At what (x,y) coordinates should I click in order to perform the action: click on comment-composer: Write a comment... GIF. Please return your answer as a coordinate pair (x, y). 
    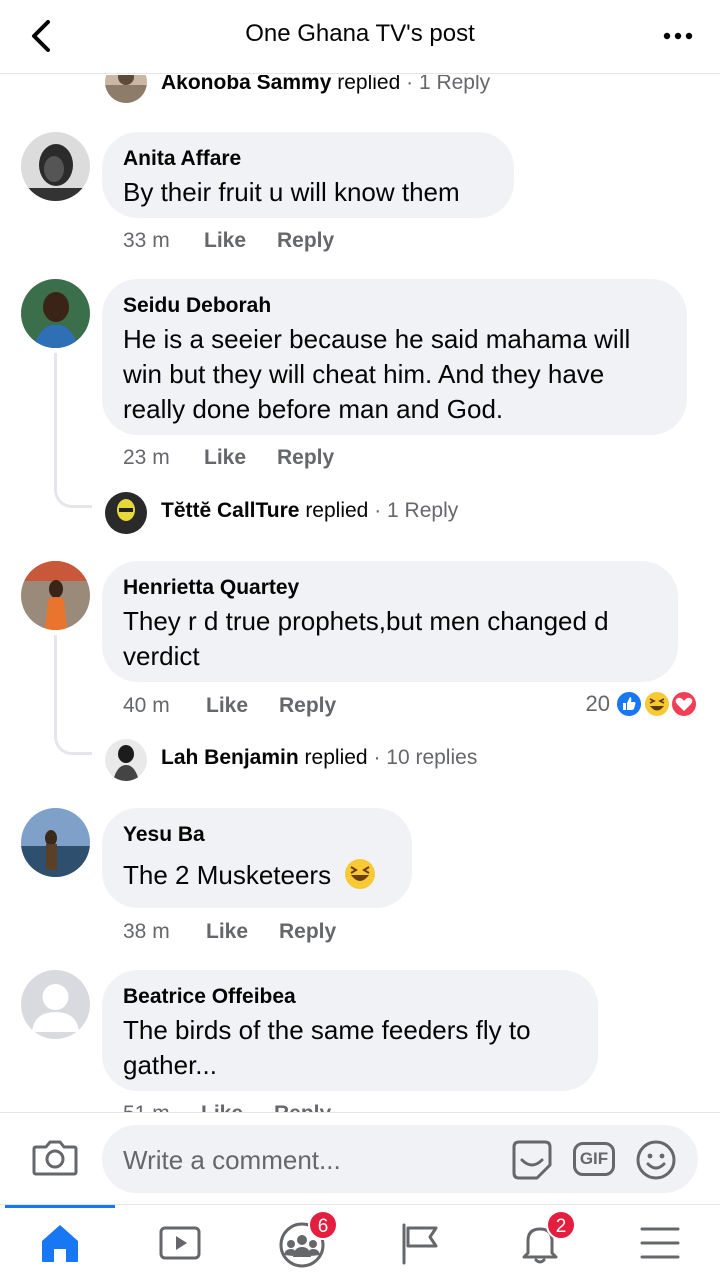
    Looking at the image, I should click on (360, 1158).